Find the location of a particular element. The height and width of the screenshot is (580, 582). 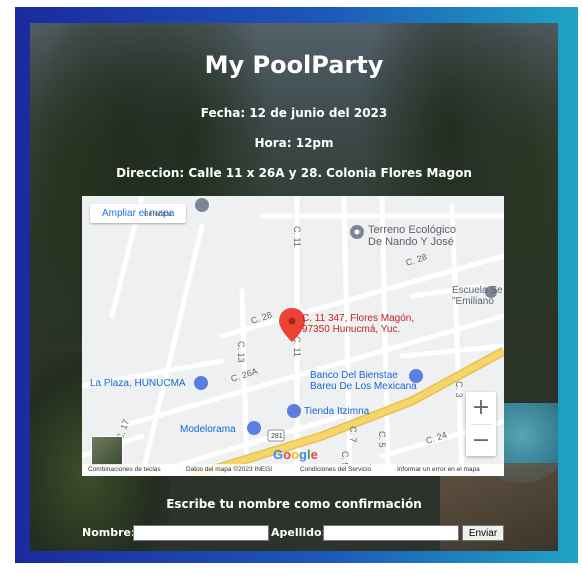

report-error-link: Informar un error en el mapa is located at coordinates (438, 469).